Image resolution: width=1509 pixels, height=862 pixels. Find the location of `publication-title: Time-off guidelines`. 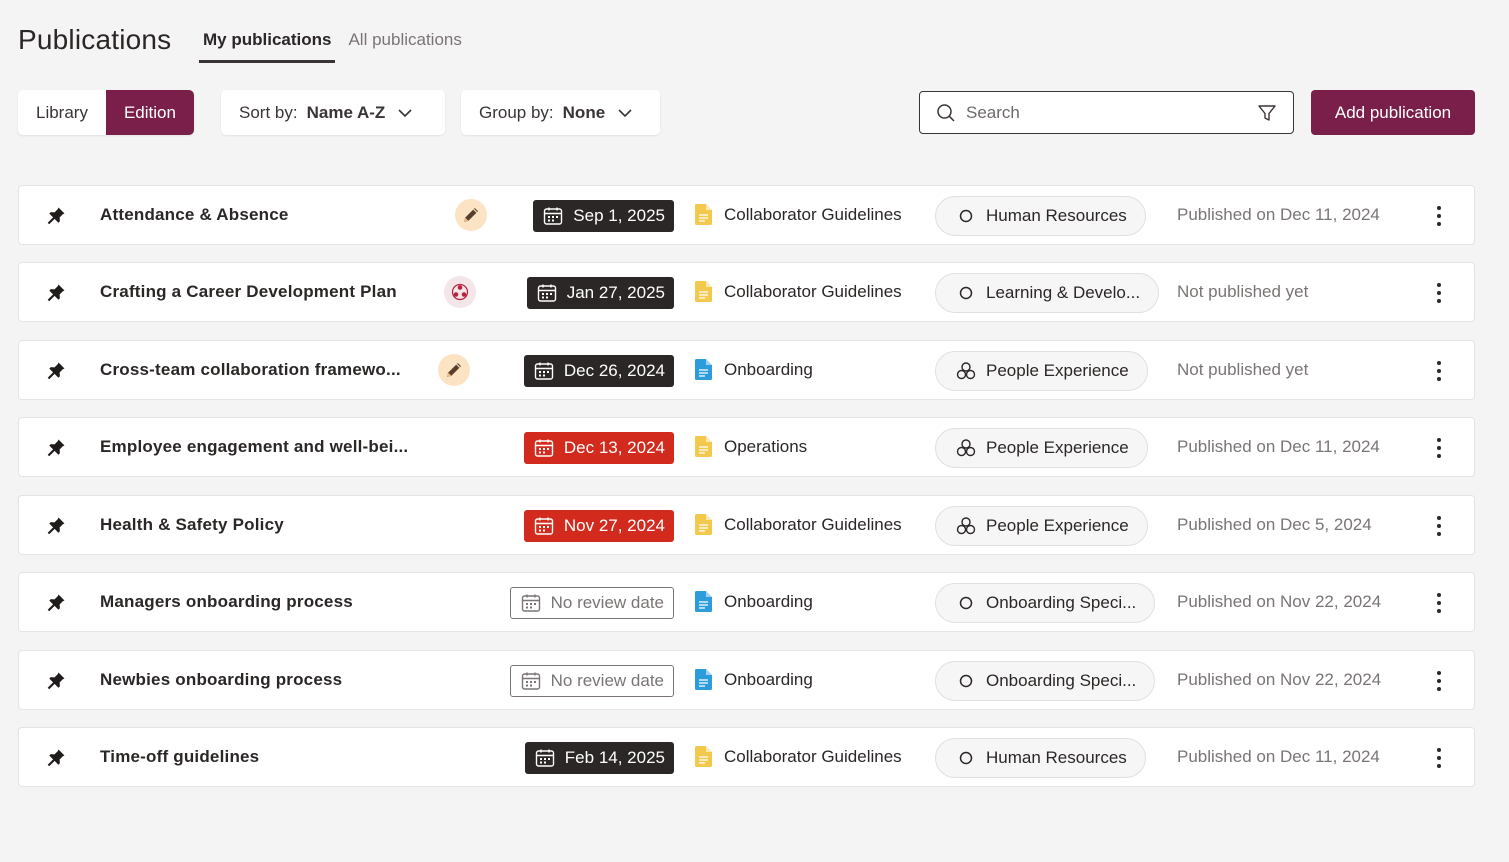

publication-title: Time-off guidelines is located at coordinates (179, 757).